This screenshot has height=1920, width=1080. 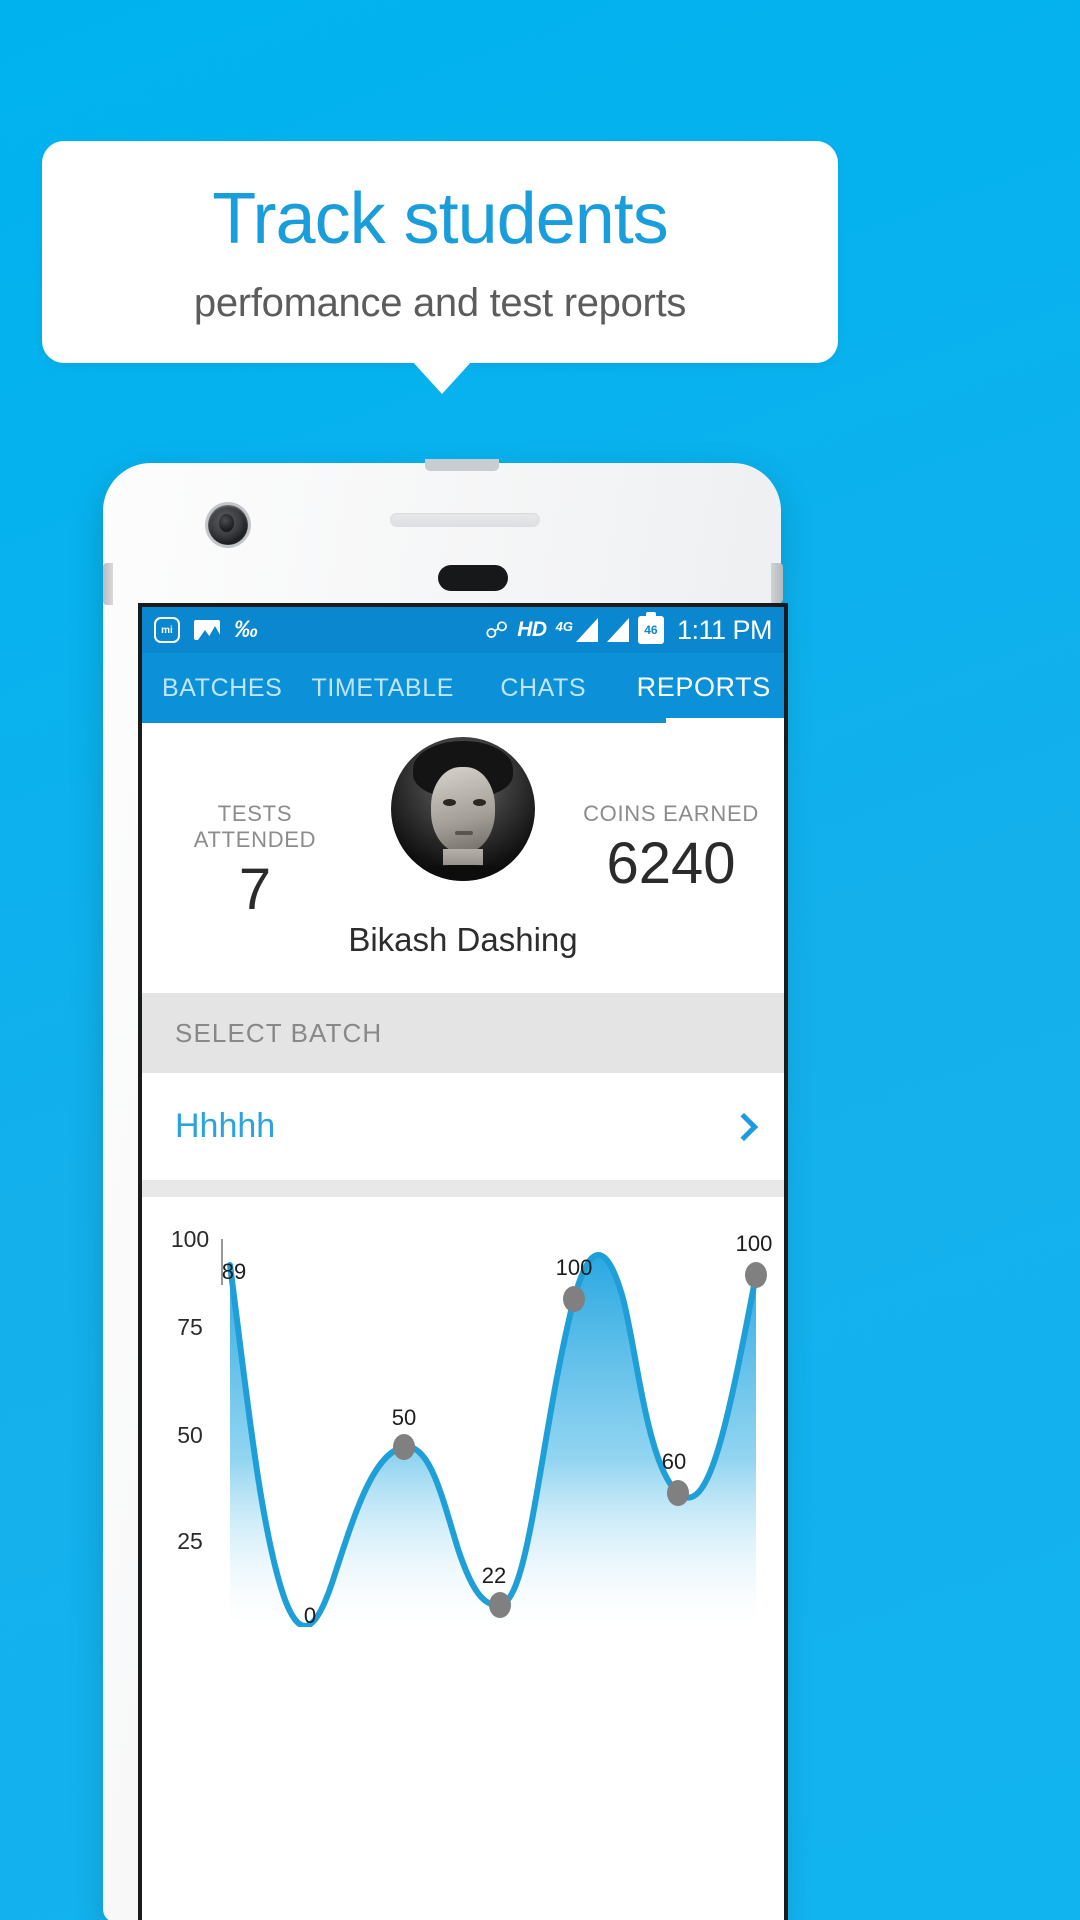 I want to click on chart-label-22: 22, so click(x=494, y=1575).